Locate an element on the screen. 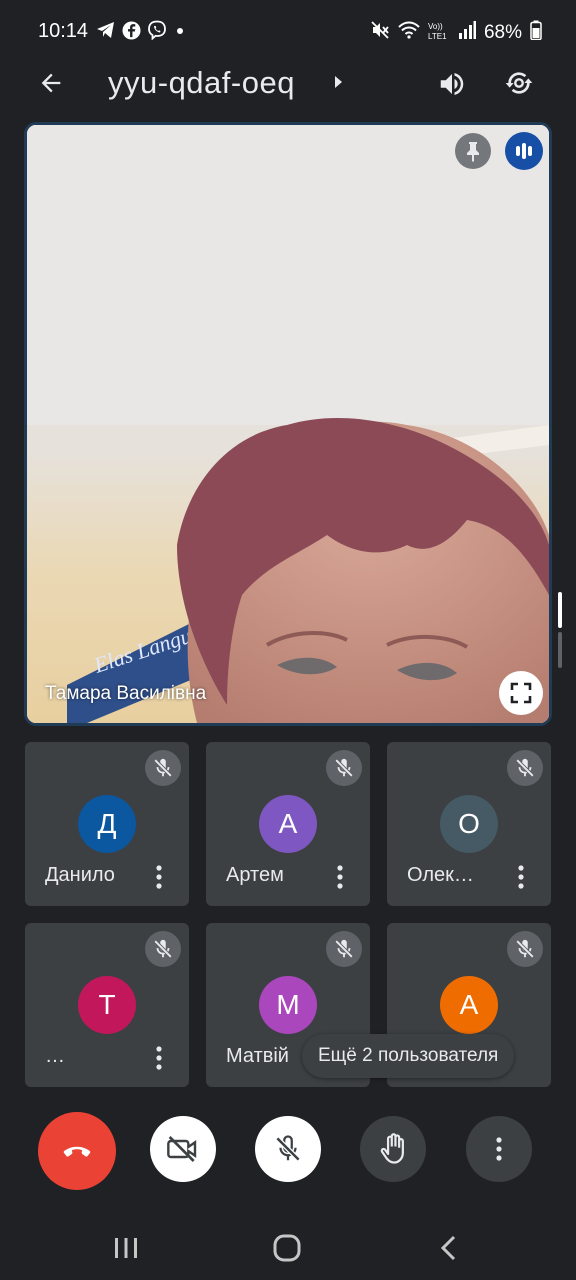  notification-icons is located at coordinates (141, 32).